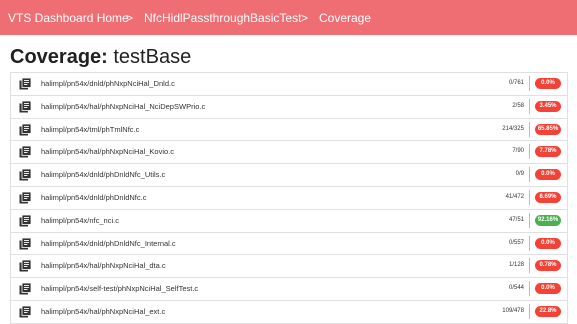 Image resolution: width=577 pixels, height=324 pixels. What do you see at coordinates (516, 288) in the screenshot?
I see `line-count: 0/544` at bounding box center [516, 288].